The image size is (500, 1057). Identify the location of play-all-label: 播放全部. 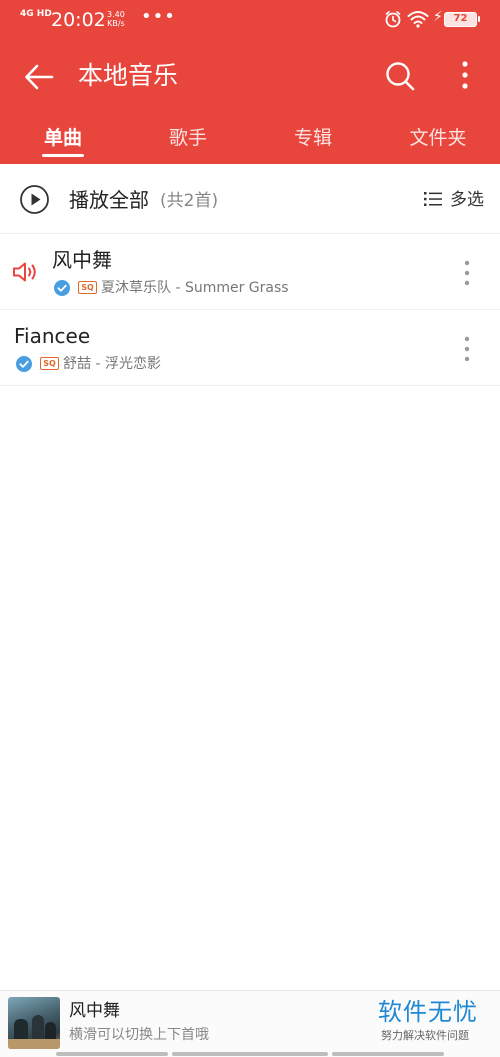
(109, 200).